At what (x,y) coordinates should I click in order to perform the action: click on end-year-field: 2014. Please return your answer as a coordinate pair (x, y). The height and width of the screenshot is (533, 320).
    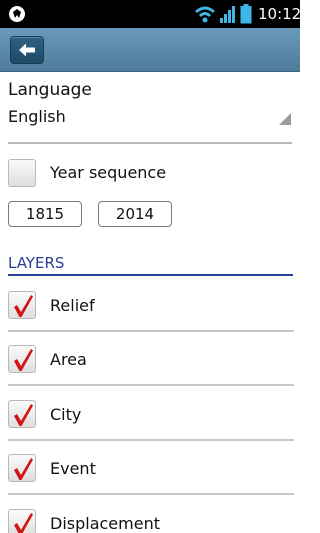
    Looking at the image, I should click on (135, 214).